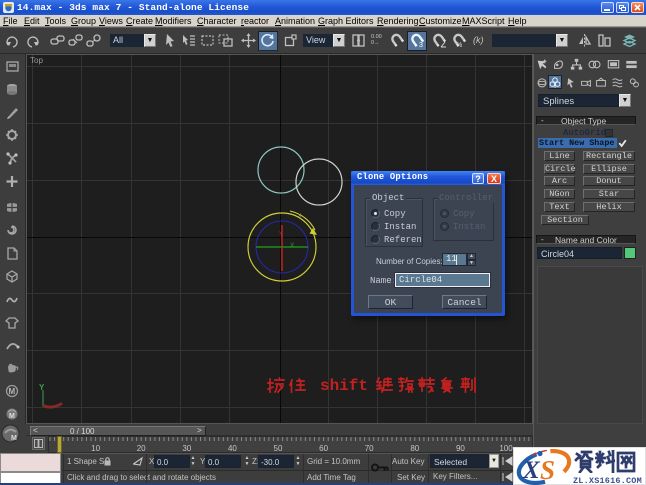 This screenshot has width=646, height=485. Describe the element at coordinates (547, 470) in the screenshot. I see `svg-text: S` at that location.